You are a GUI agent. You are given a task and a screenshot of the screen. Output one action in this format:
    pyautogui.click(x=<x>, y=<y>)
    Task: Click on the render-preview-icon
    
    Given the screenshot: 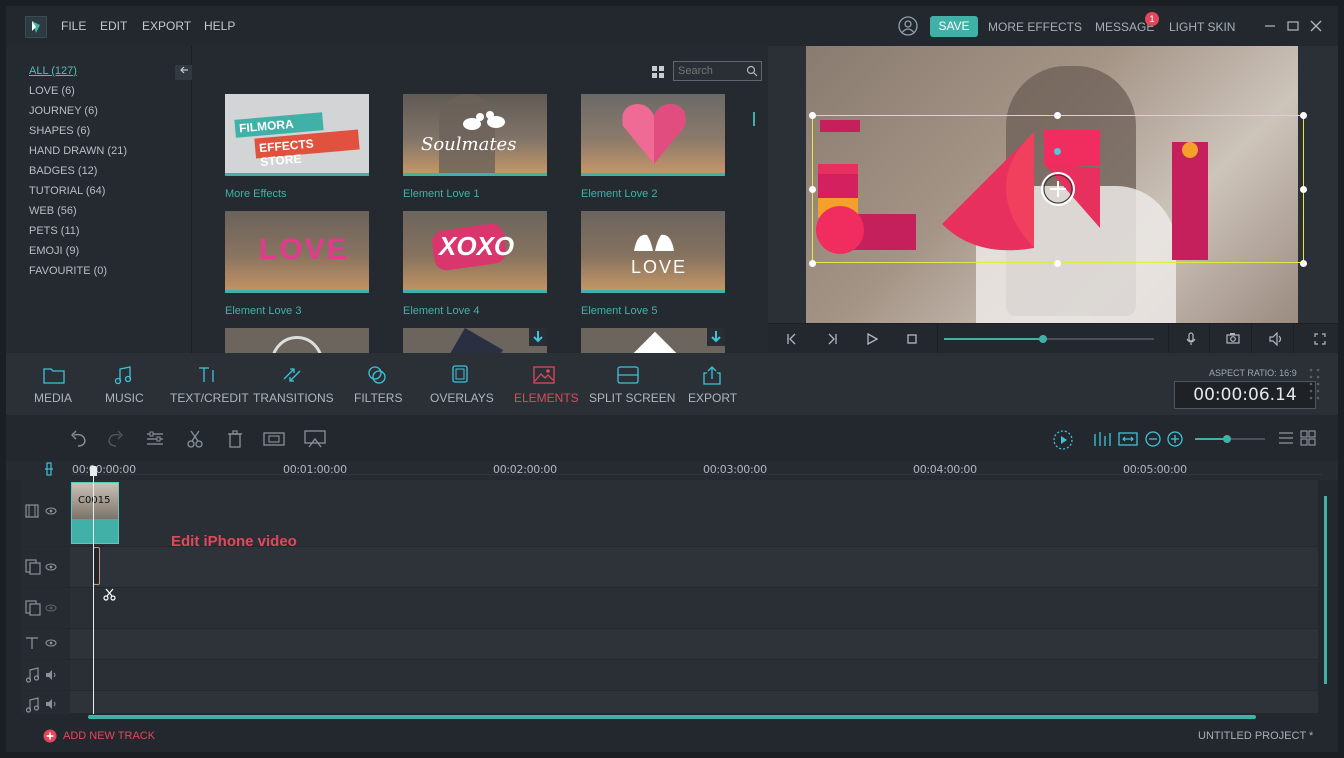 What is the action you would take?
    pyautogui.click(x=1063, y=440)
    